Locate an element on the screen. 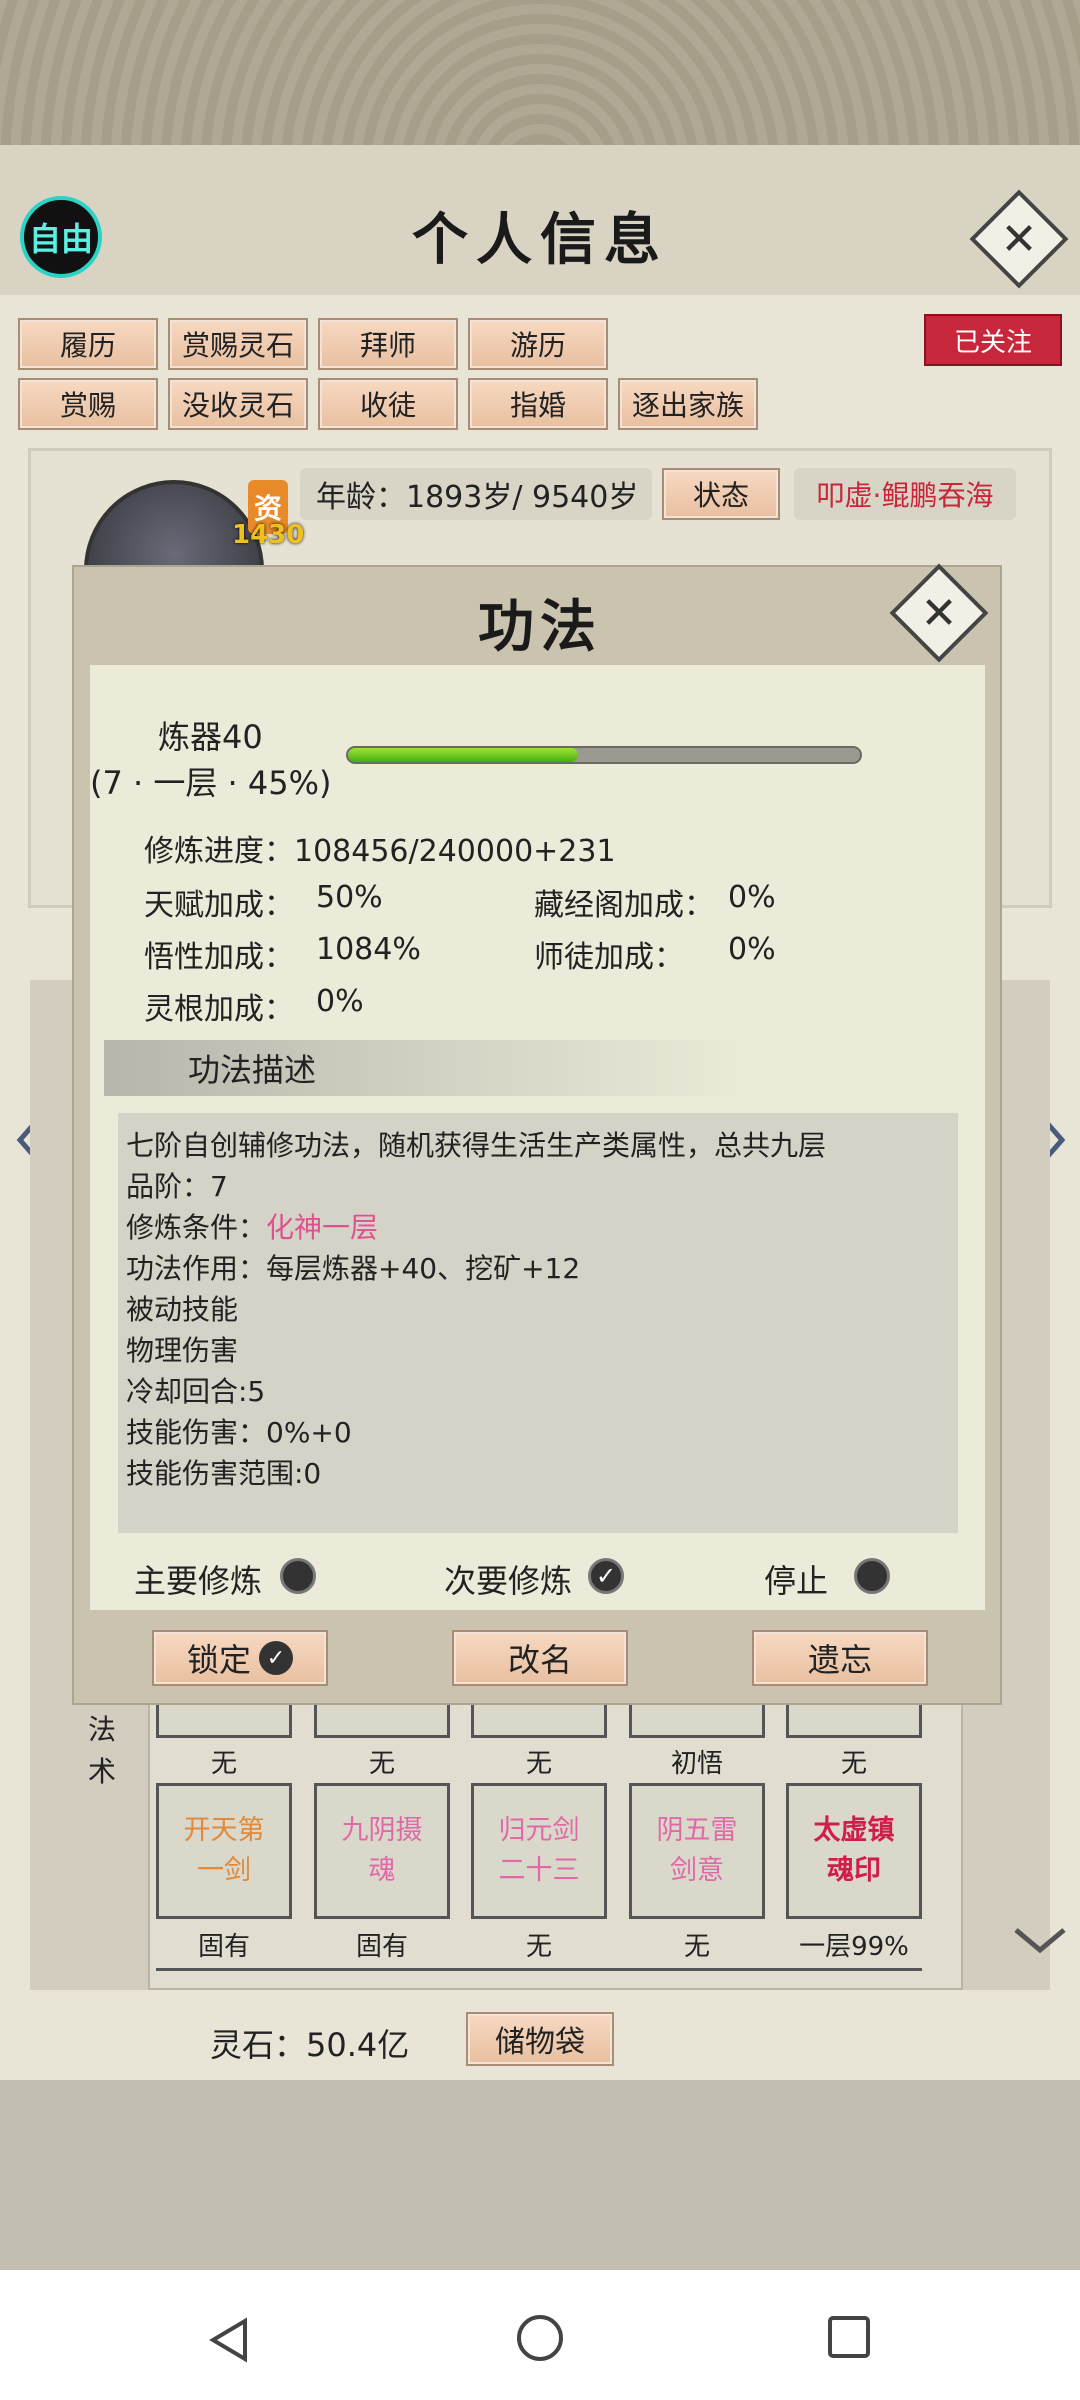 This screenshot has height=2400, width=1080. lock-check-icon: ✓ is located at coordinates (276, 1658).